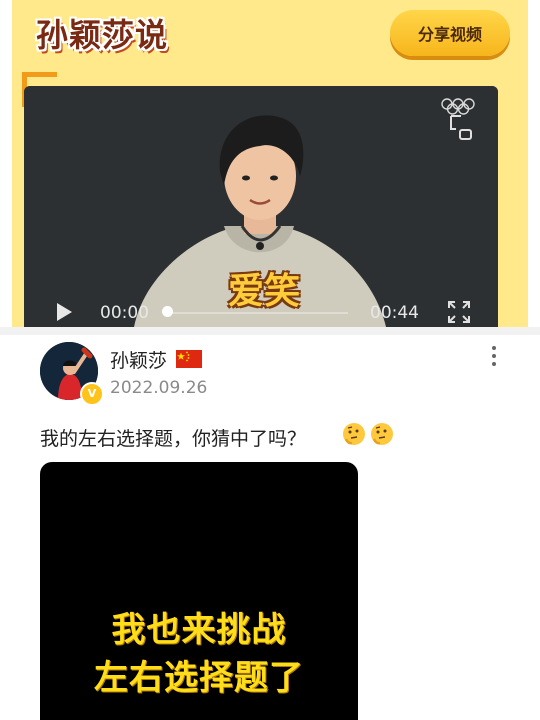  I want to click on pip-icon, so click(461, 128).